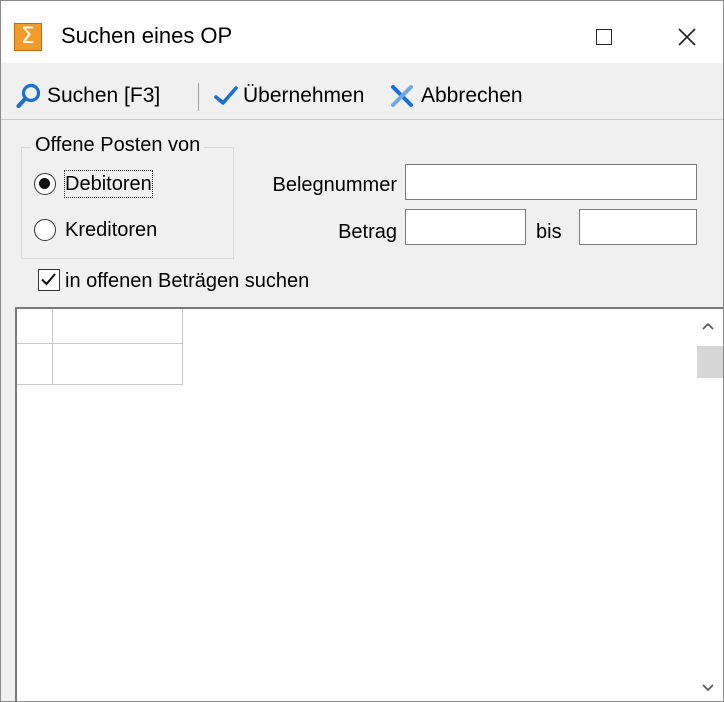 This screenshot has width=724, height=702. I want to click on betrag-label: Betrag, so click(367, 232).